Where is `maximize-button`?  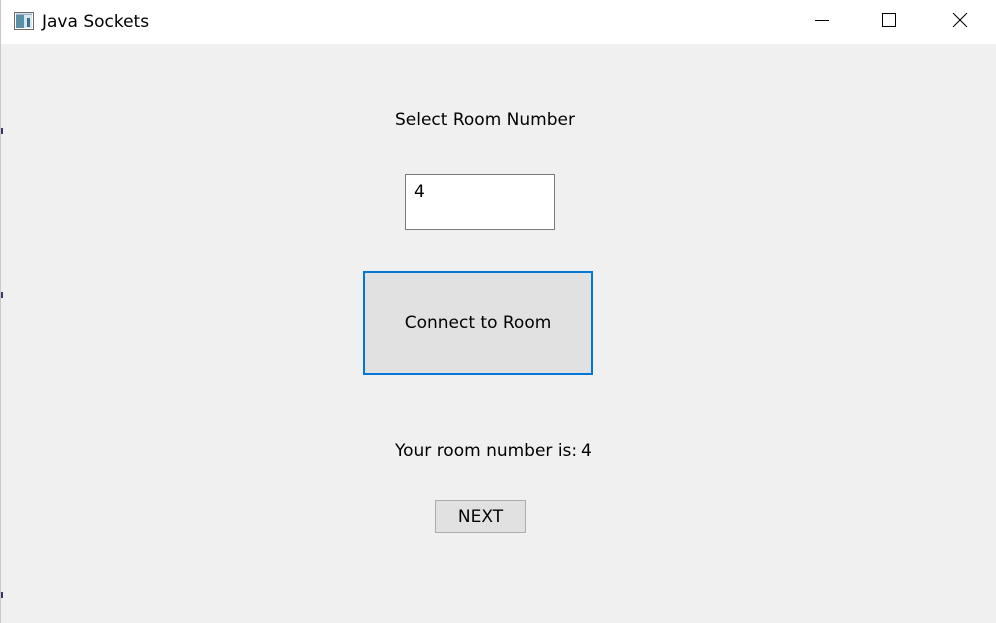
maximize-button is located at coordinates (889, 22).